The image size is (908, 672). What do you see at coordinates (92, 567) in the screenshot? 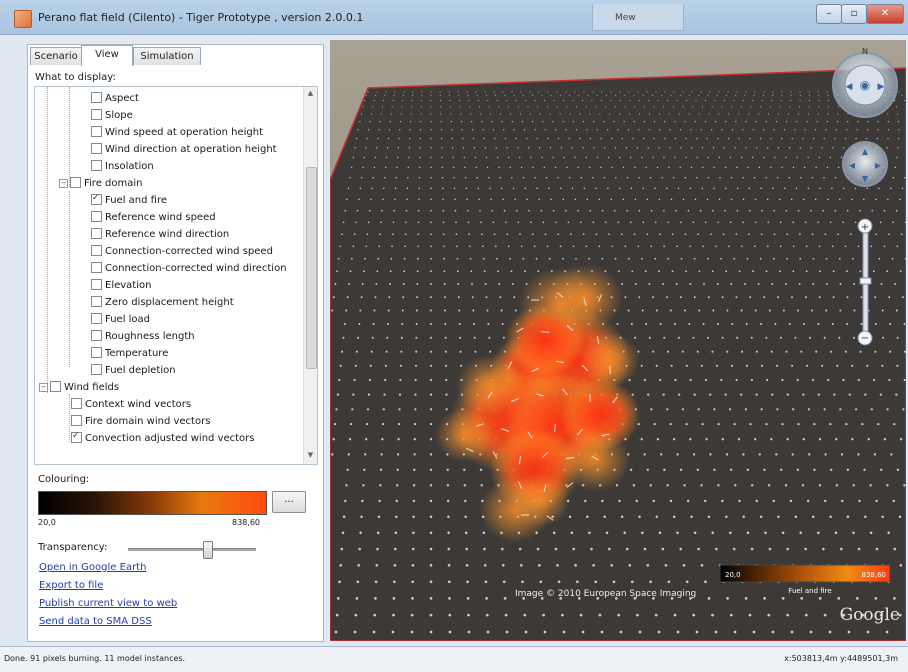
I see `open-google-earth-link: Open in Google Earth` at bounding box center [92, 567].